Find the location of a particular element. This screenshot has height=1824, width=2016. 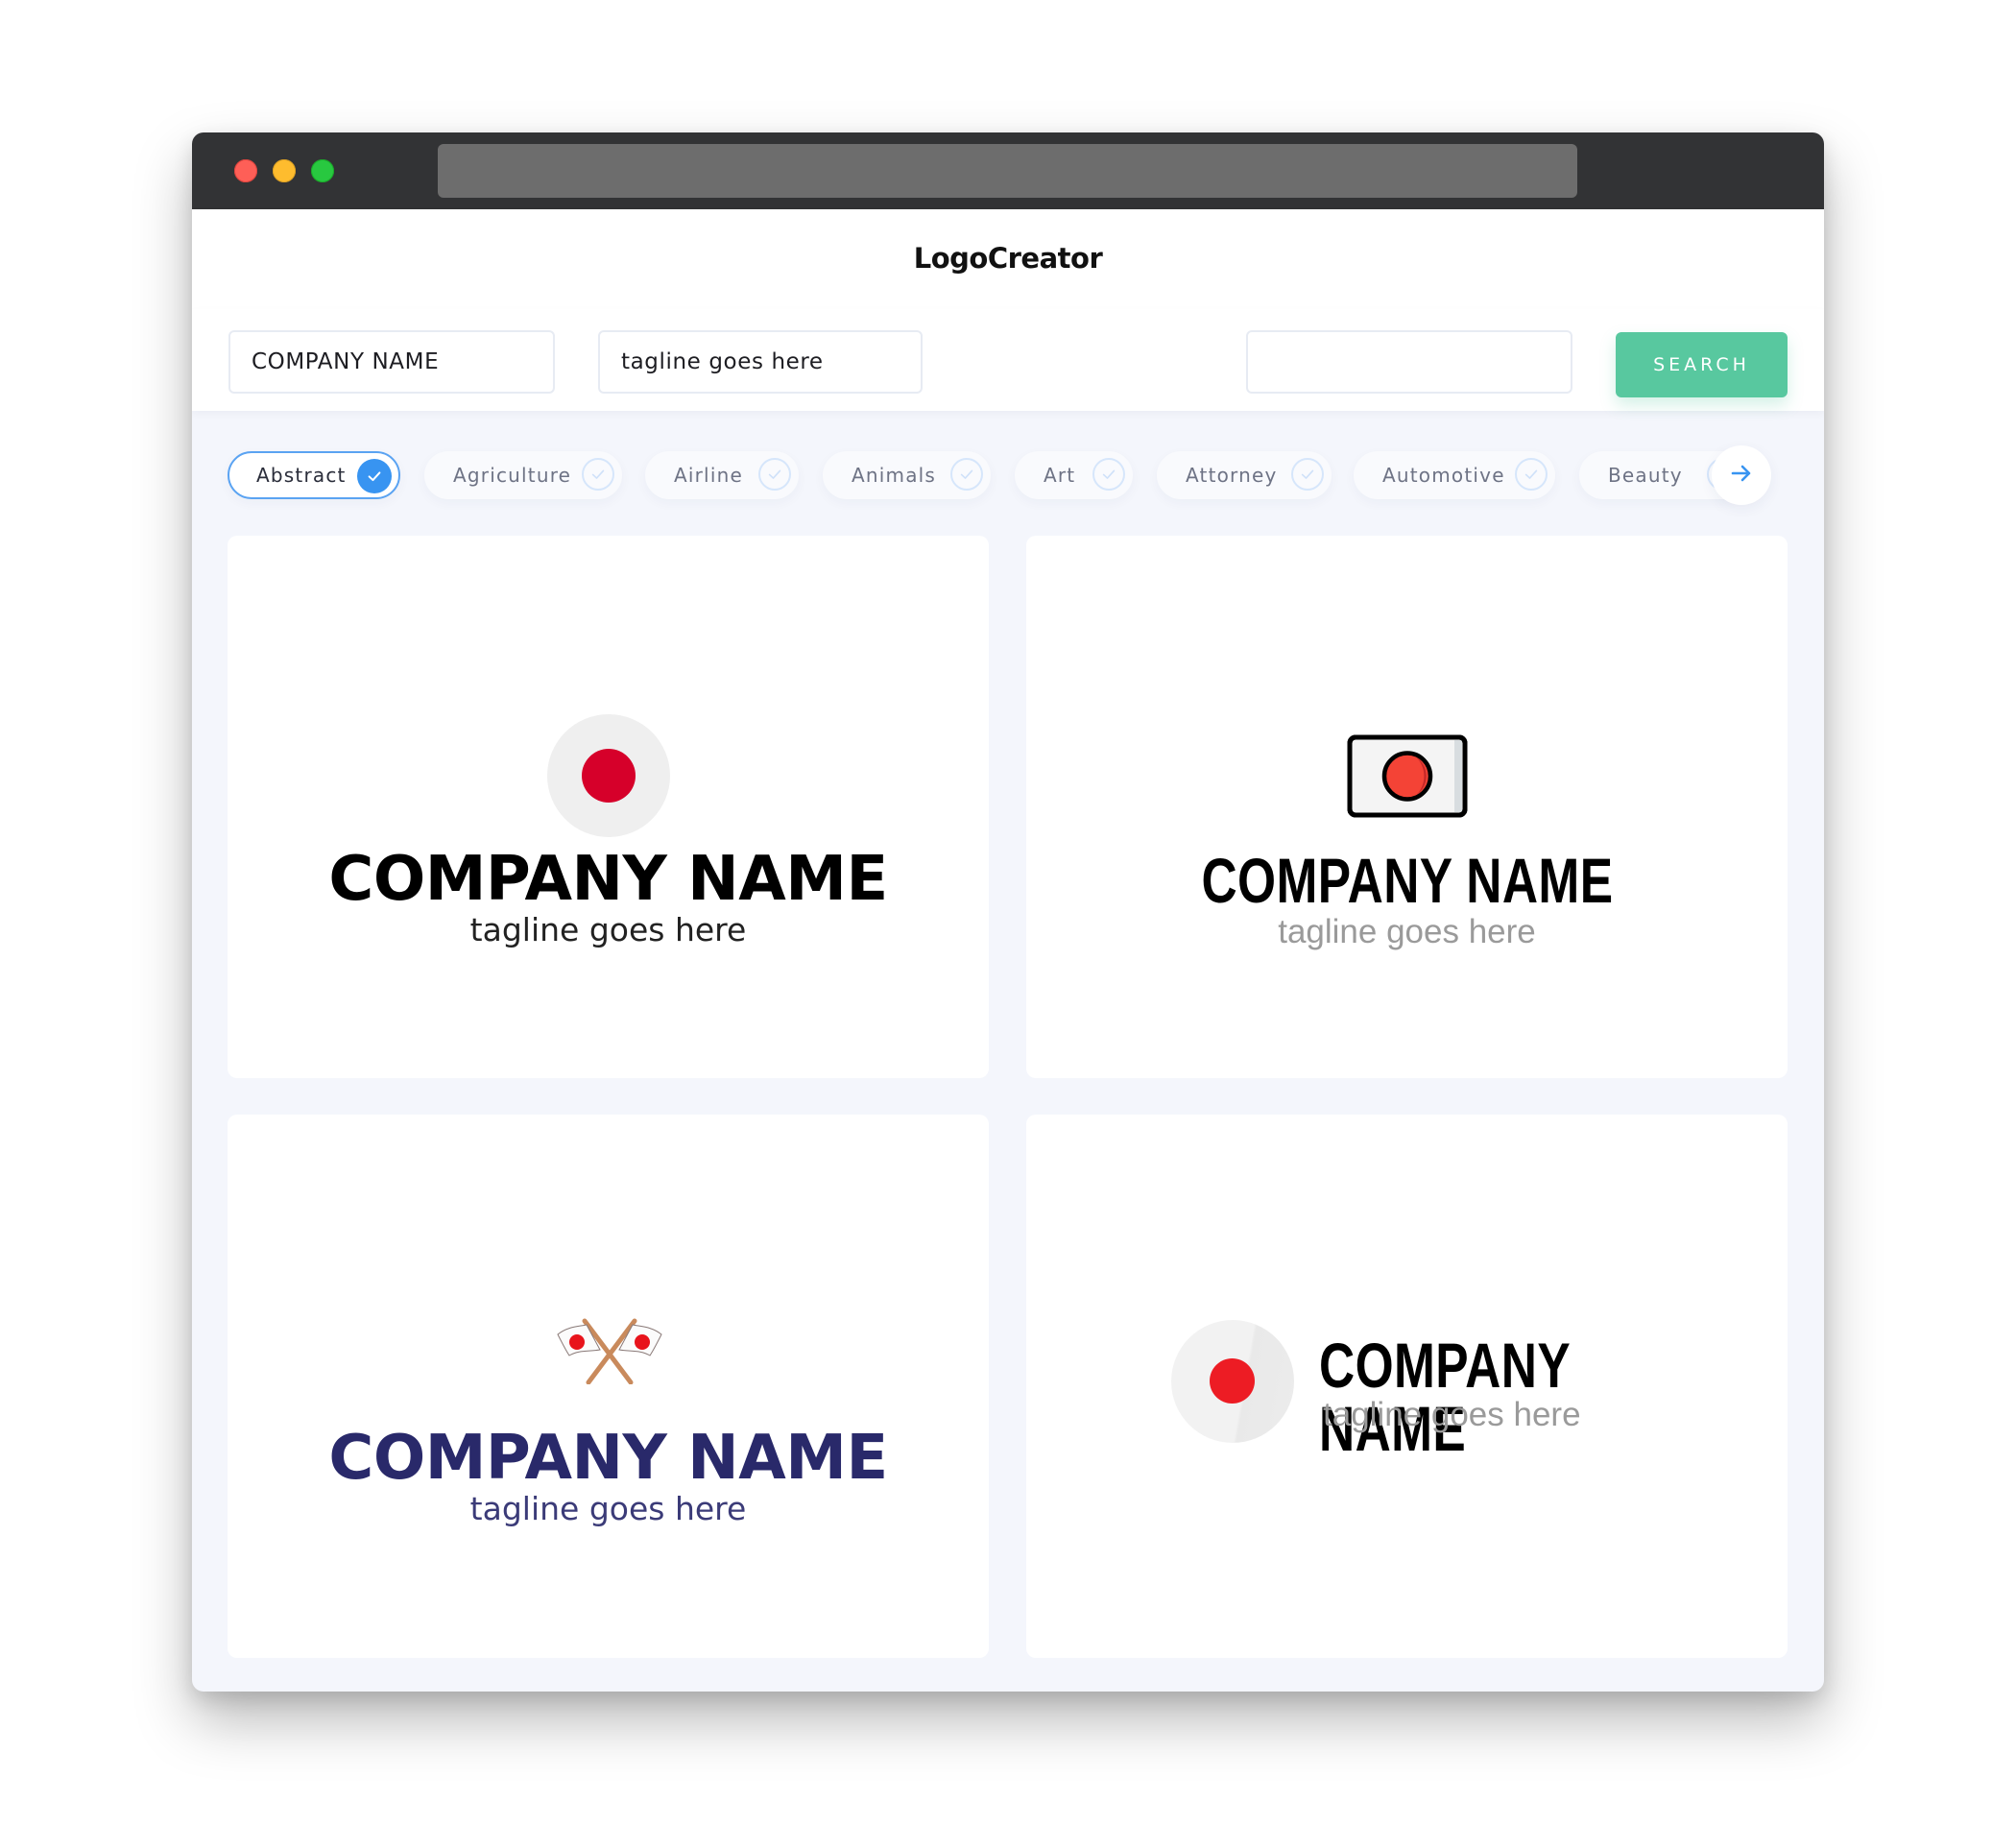

category-chip-automotive: Automotive is located at coordinates (1454, 475).